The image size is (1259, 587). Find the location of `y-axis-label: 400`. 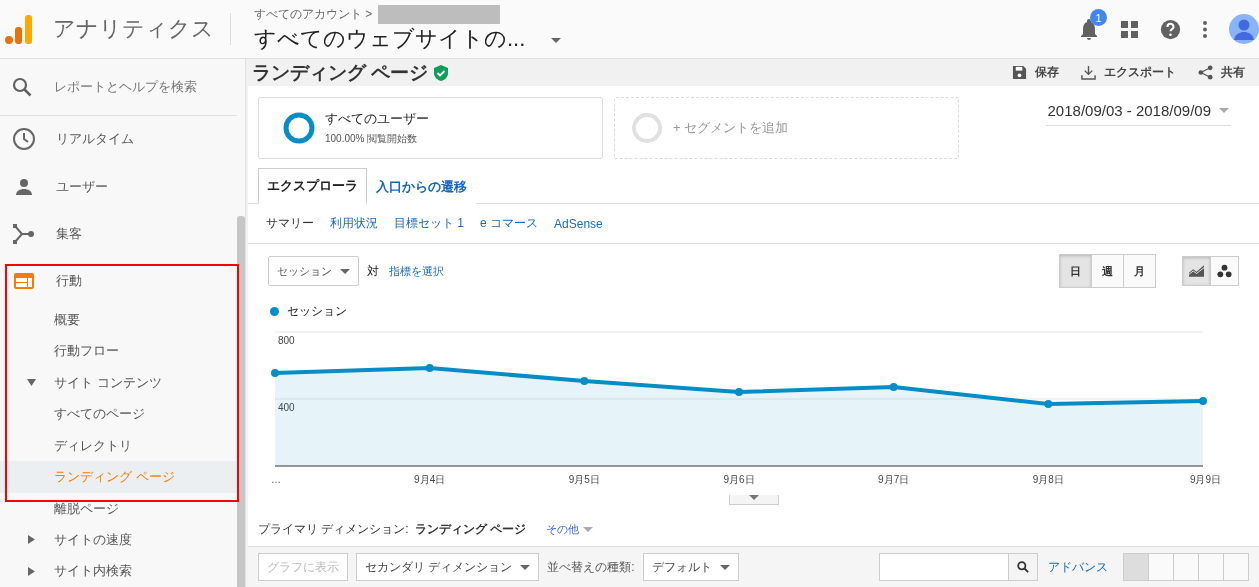

y-axis-label: 400 is located at coordinates (286, 407).